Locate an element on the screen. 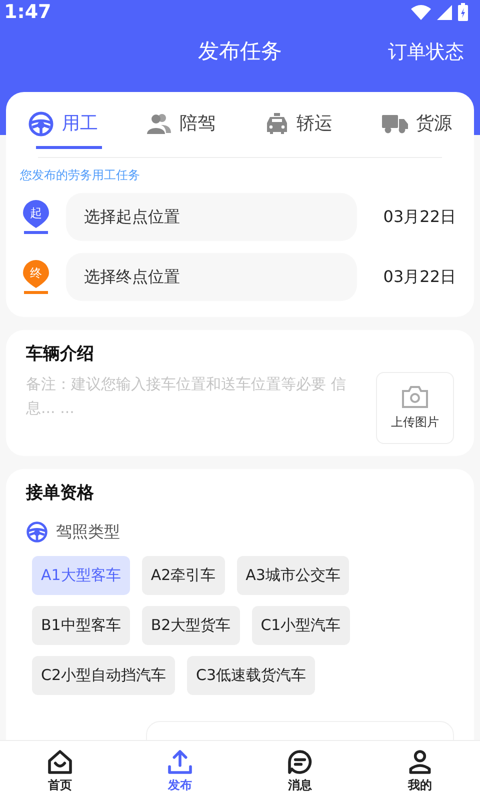  home-icon is located at coordinates (60, 762).